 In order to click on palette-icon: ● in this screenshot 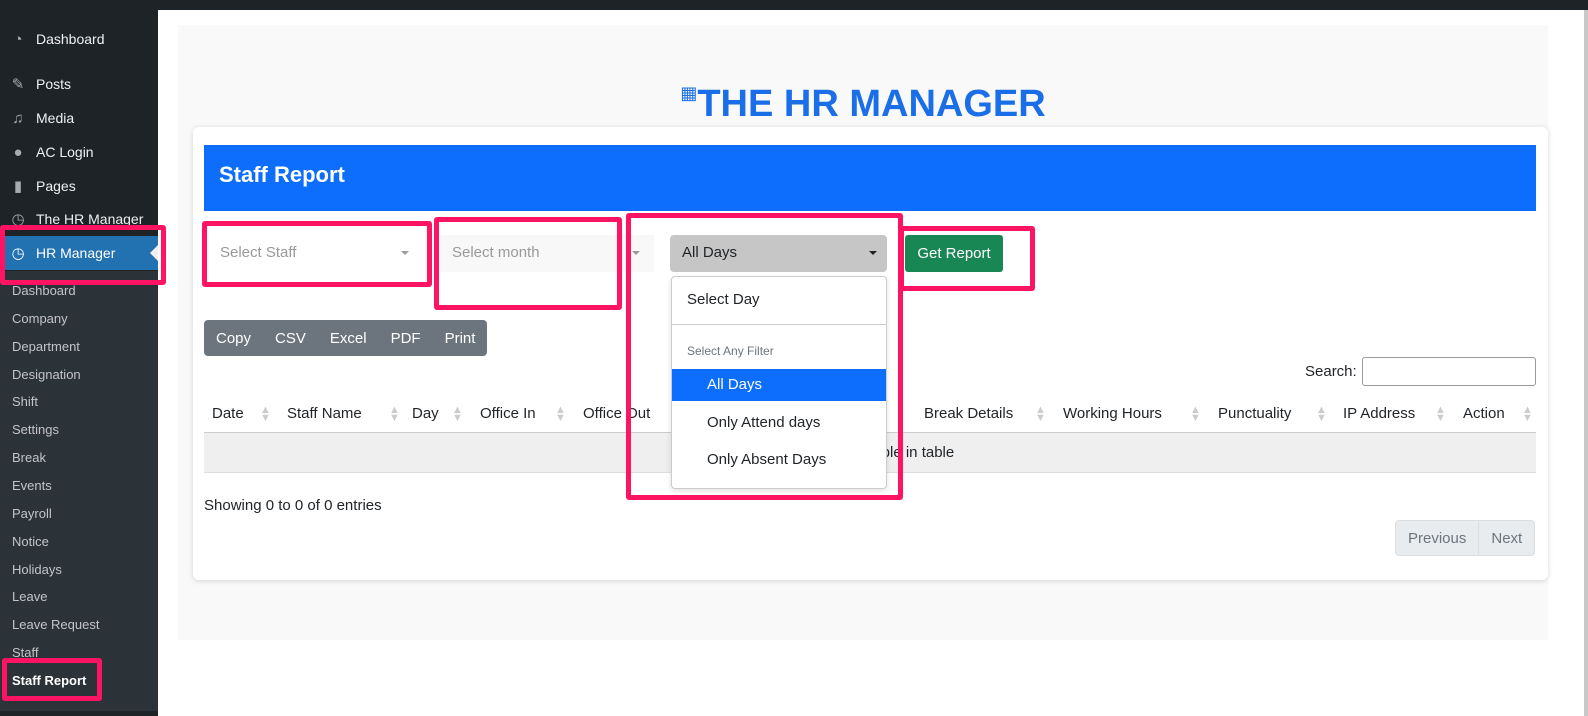, I will do `click(18, 152)`.